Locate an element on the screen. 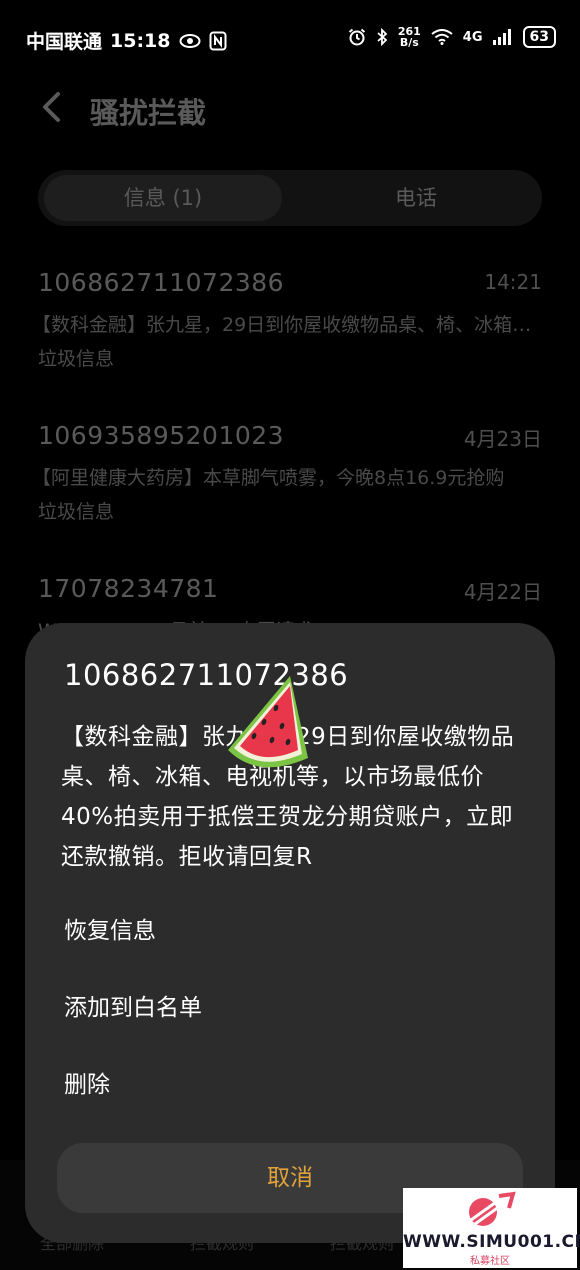 Image resolution: width=580 pixels, height=1270 pixels. watermark-text: WWW.SIMU001.CN is located at coordinates (491, 1242).